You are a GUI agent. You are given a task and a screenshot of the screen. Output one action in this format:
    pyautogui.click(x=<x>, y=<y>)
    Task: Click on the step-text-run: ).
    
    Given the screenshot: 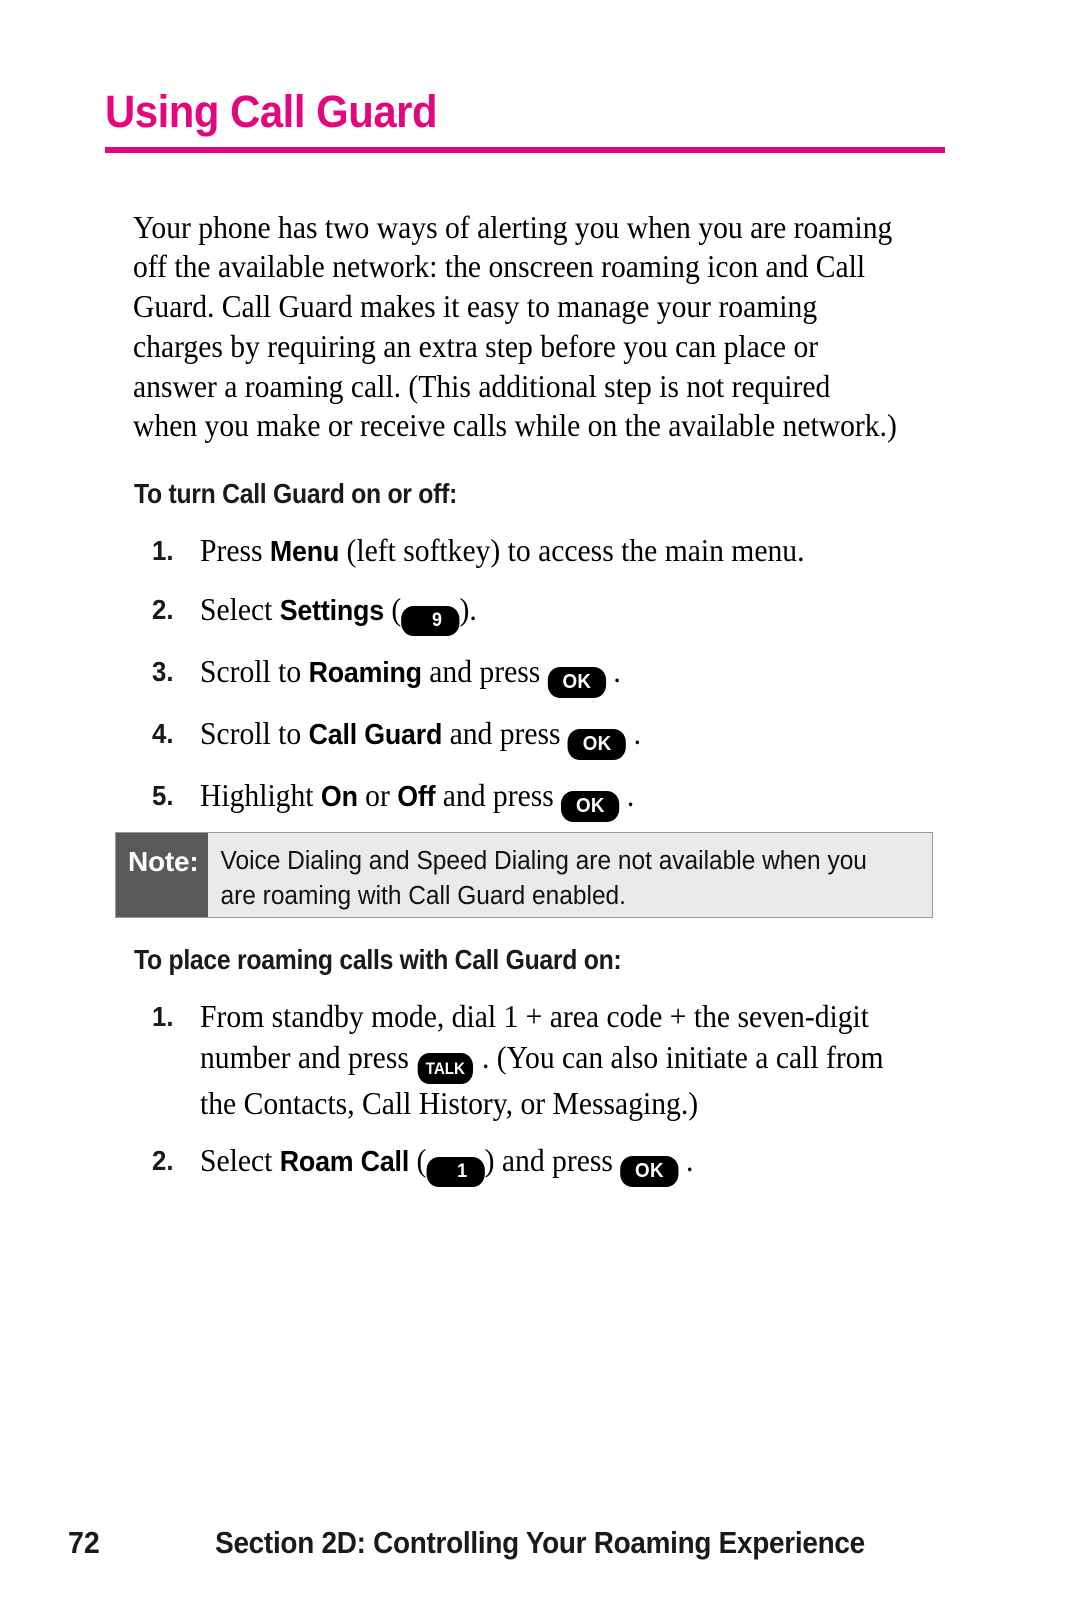 What is the action you would take?
    pyautogui.click(x=468, y=609)
    